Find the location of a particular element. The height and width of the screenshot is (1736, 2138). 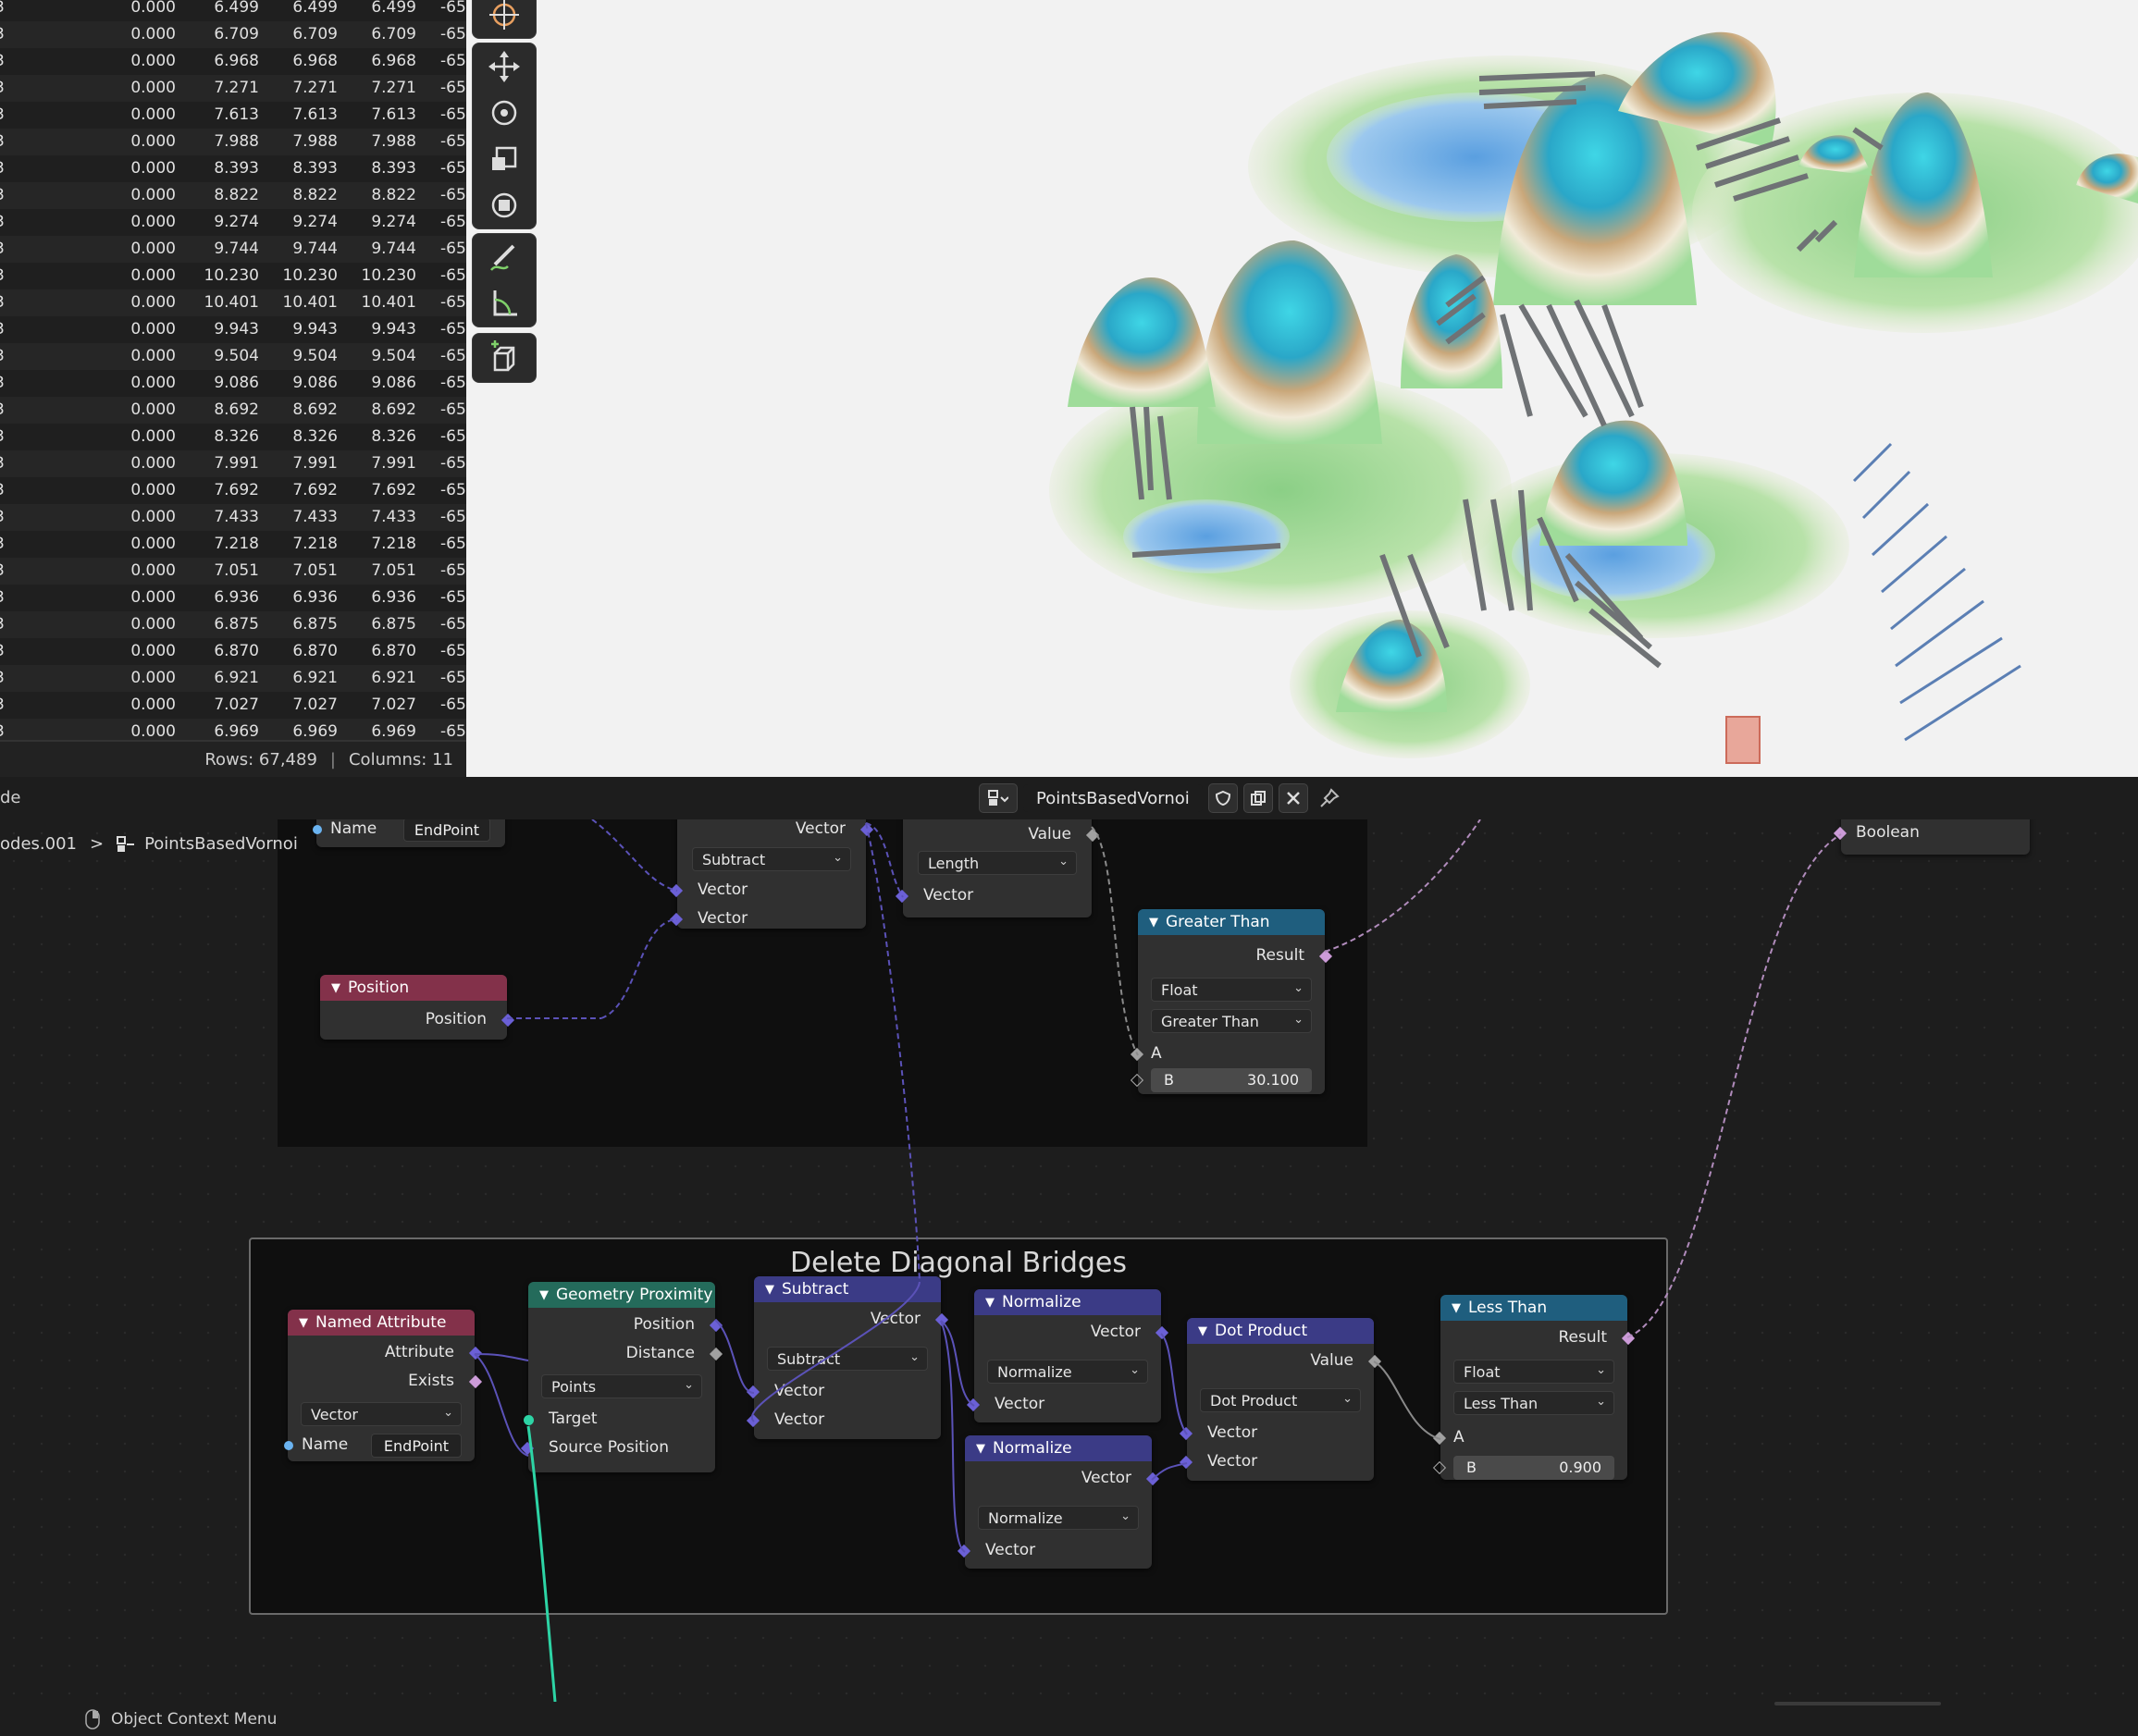

spreadsheet-row: 3 0.000 7.988 7.988 7.988 -65 is located at coordinates (233, 142).